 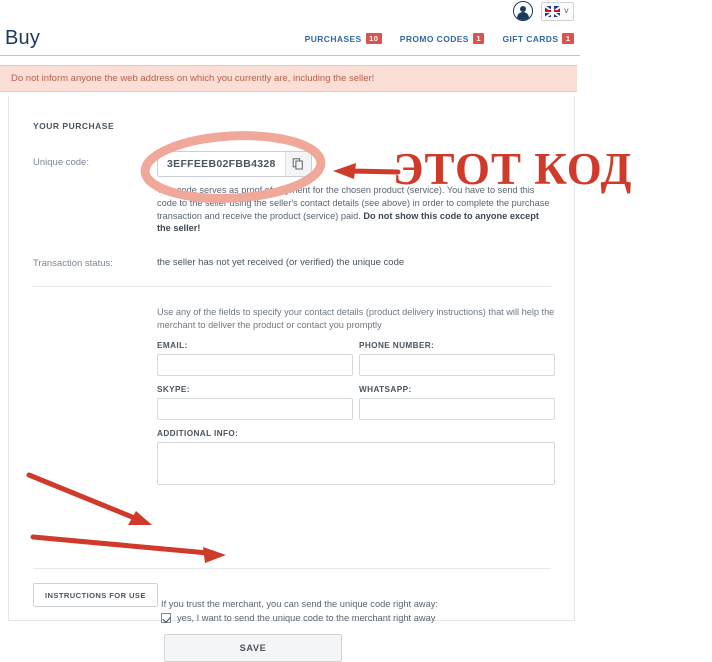 I want to click on language-selector: ˅, so click(x=557, y=11).